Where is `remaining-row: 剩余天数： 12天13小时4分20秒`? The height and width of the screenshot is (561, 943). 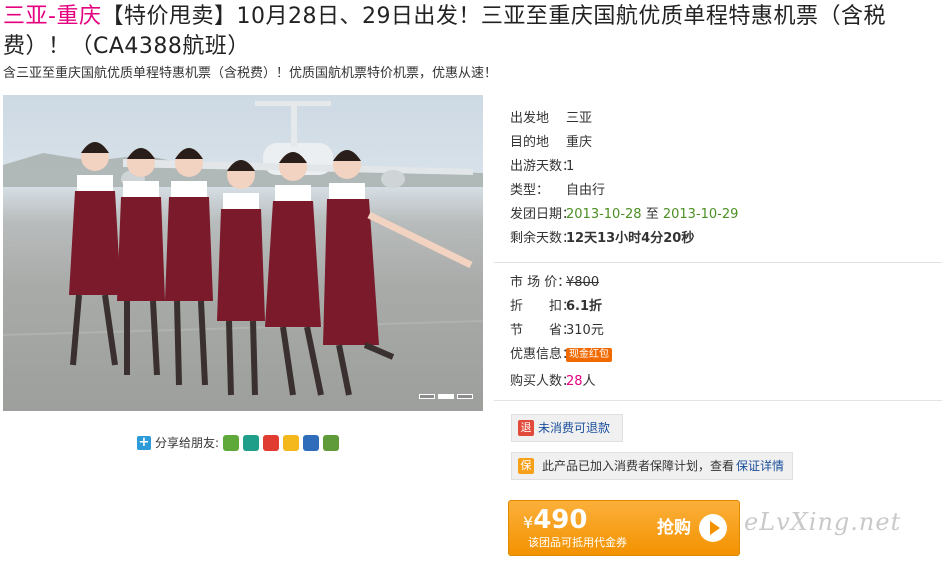
remaining-row: 剩余天数： 12天13小时4分20秒 is located at coordinates (718, 239).